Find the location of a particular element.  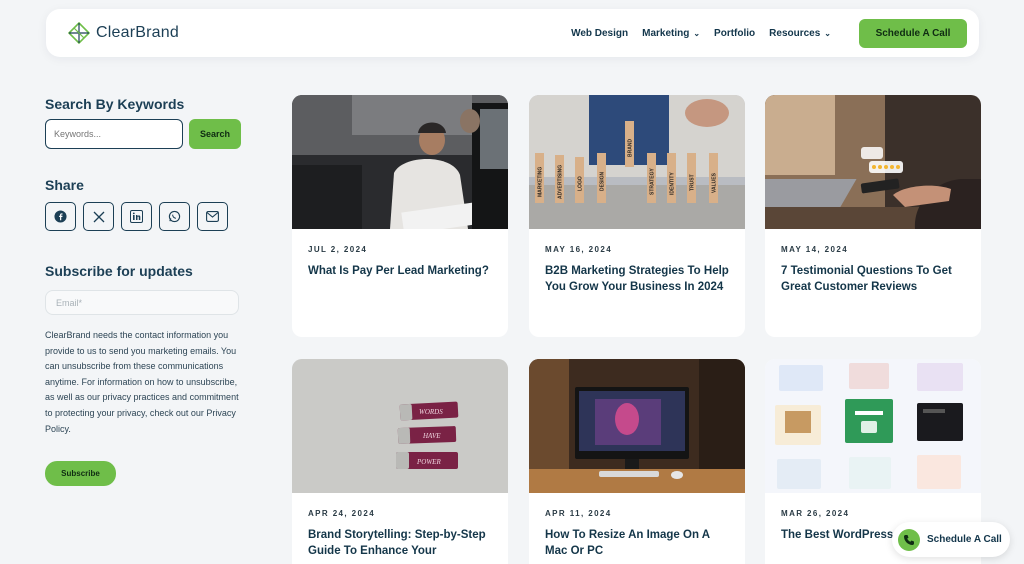

subscribe-title: Subscribe for updates is located at coordinates (119, 271).